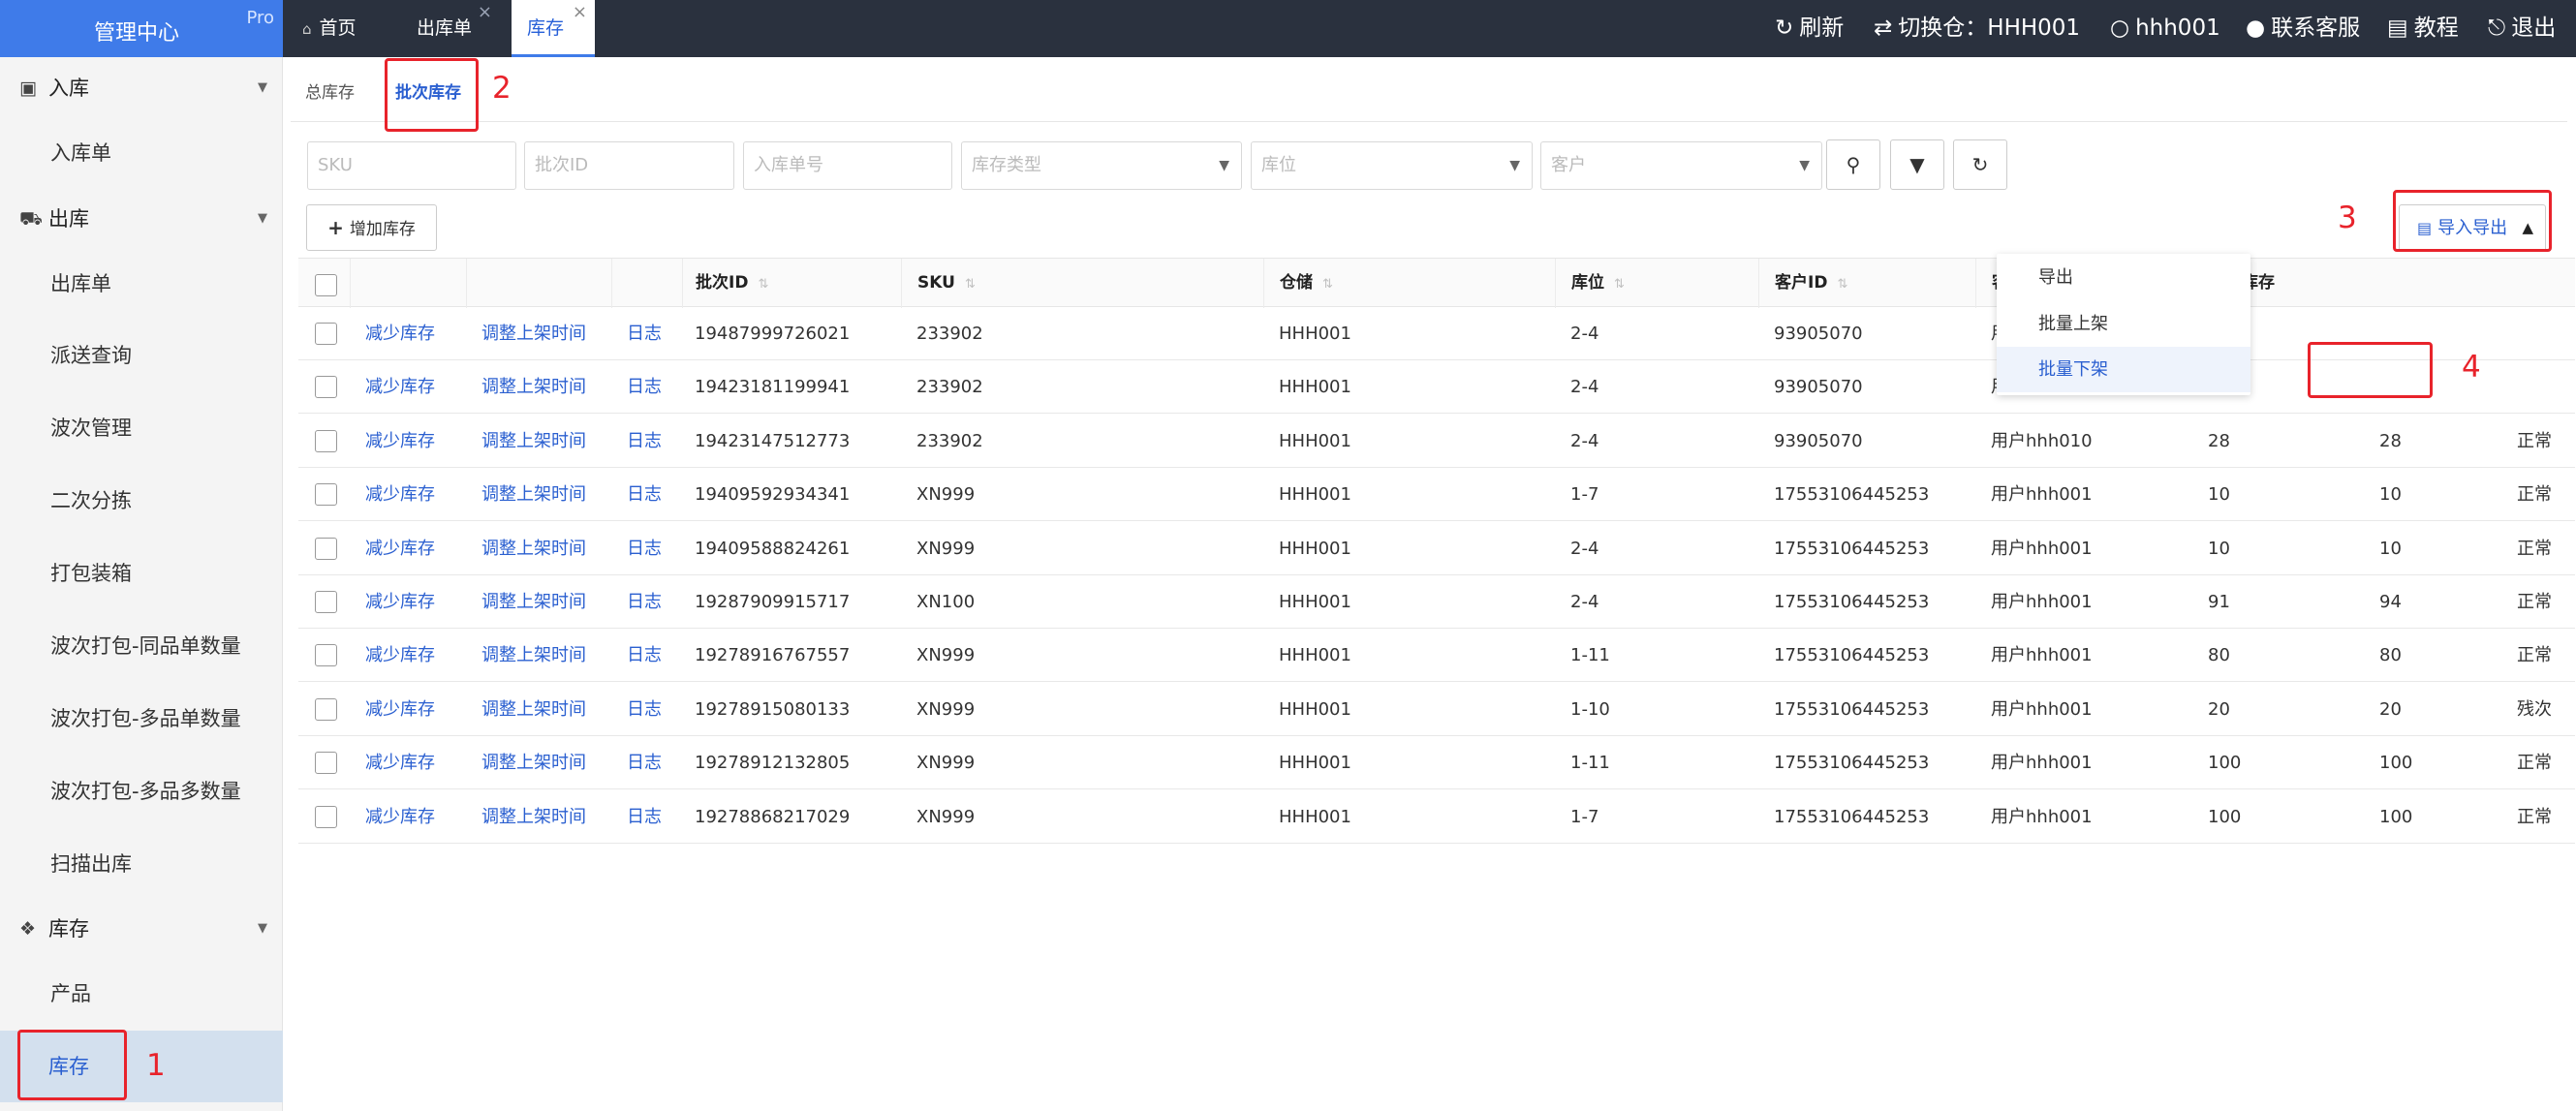 The image size is (2576, 1111). I want to click on sidebar-item-label: 波次打包-同品单数量, so click(145, 646).